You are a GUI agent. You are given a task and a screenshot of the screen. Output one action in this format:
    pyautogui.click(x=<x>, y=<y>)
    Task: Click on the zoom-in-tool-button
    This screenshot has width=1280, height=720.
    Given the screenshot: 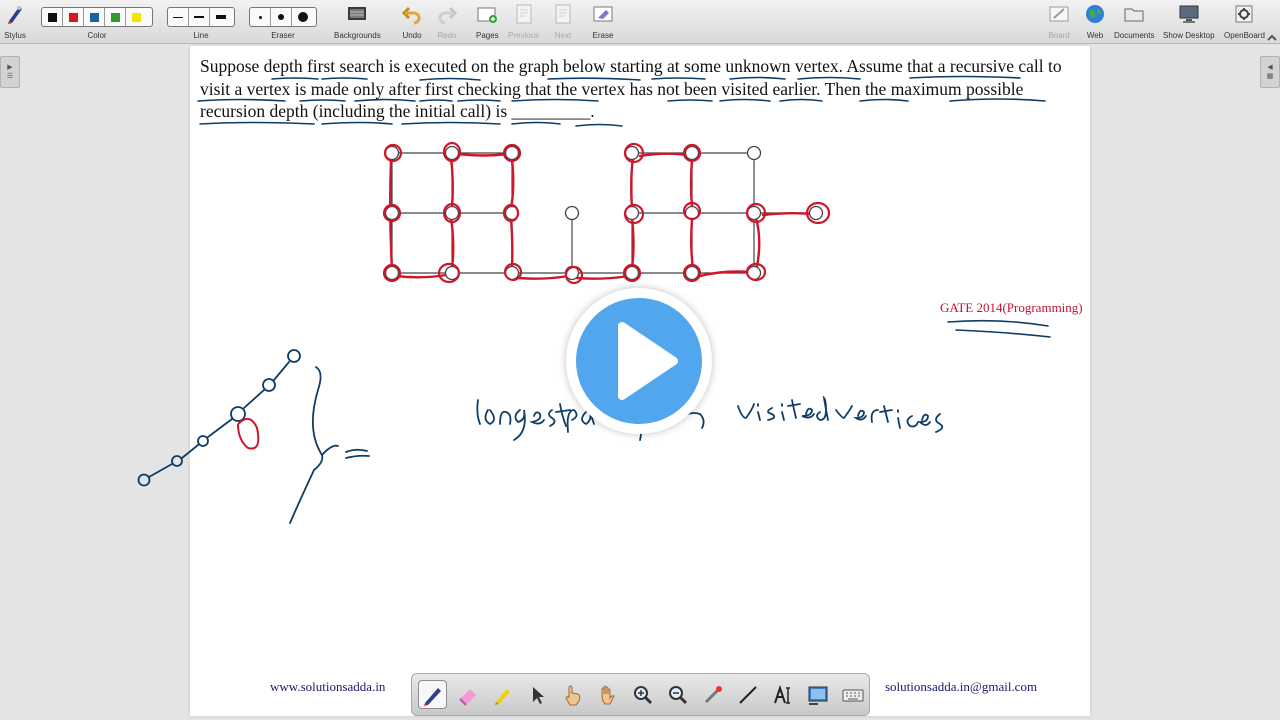 What is the action you would take?
    pyautogui.click(x=642, y=694)
    